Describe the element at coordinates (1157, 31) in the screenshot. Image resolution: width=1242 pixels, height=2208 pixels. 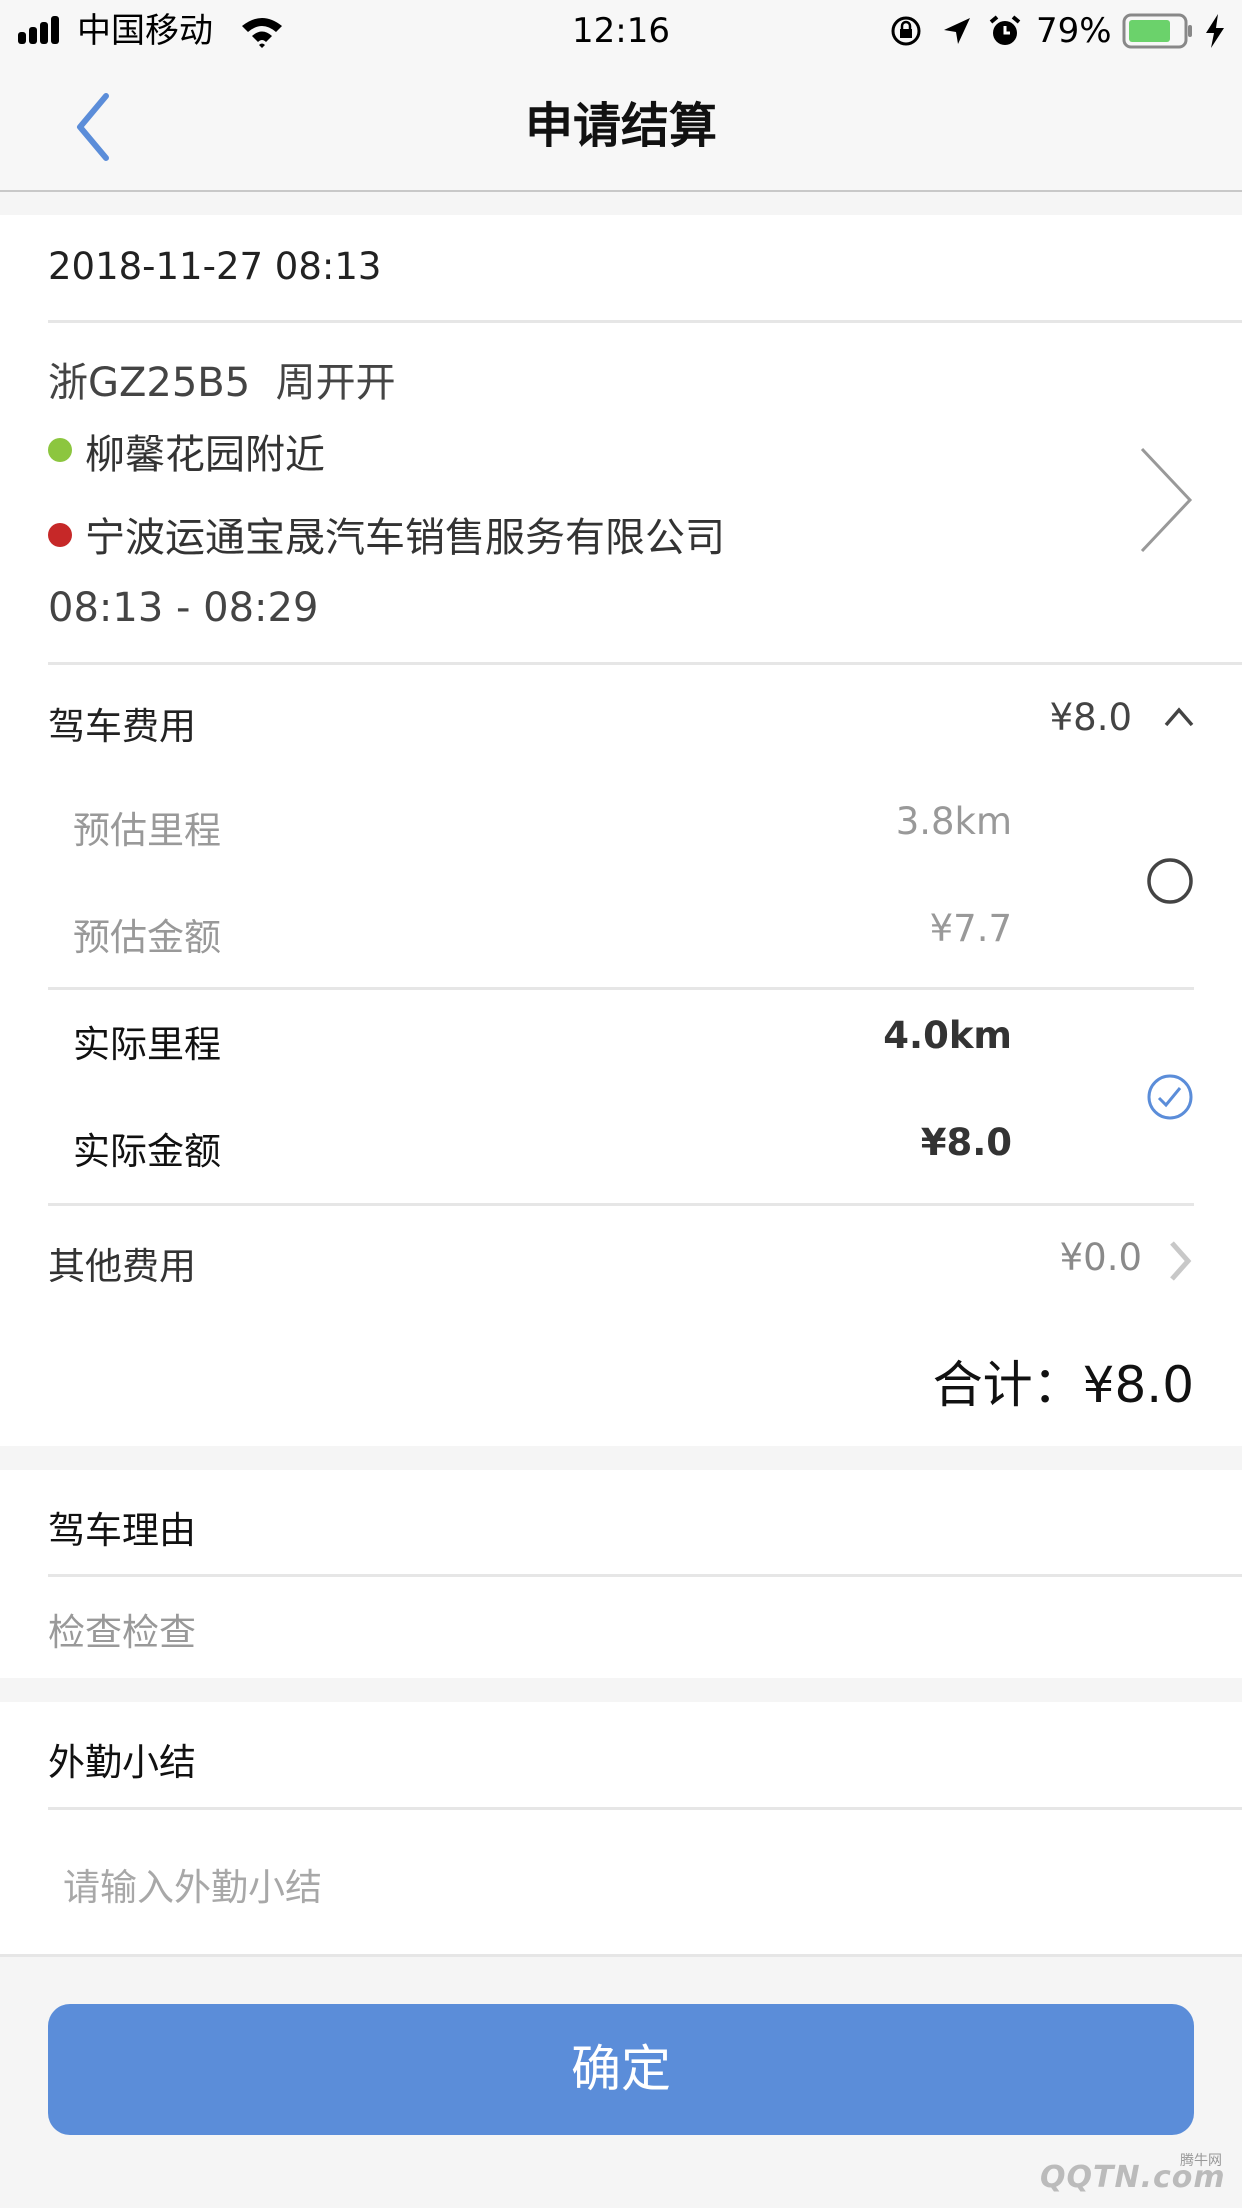
I see `battery-icon` at that location.